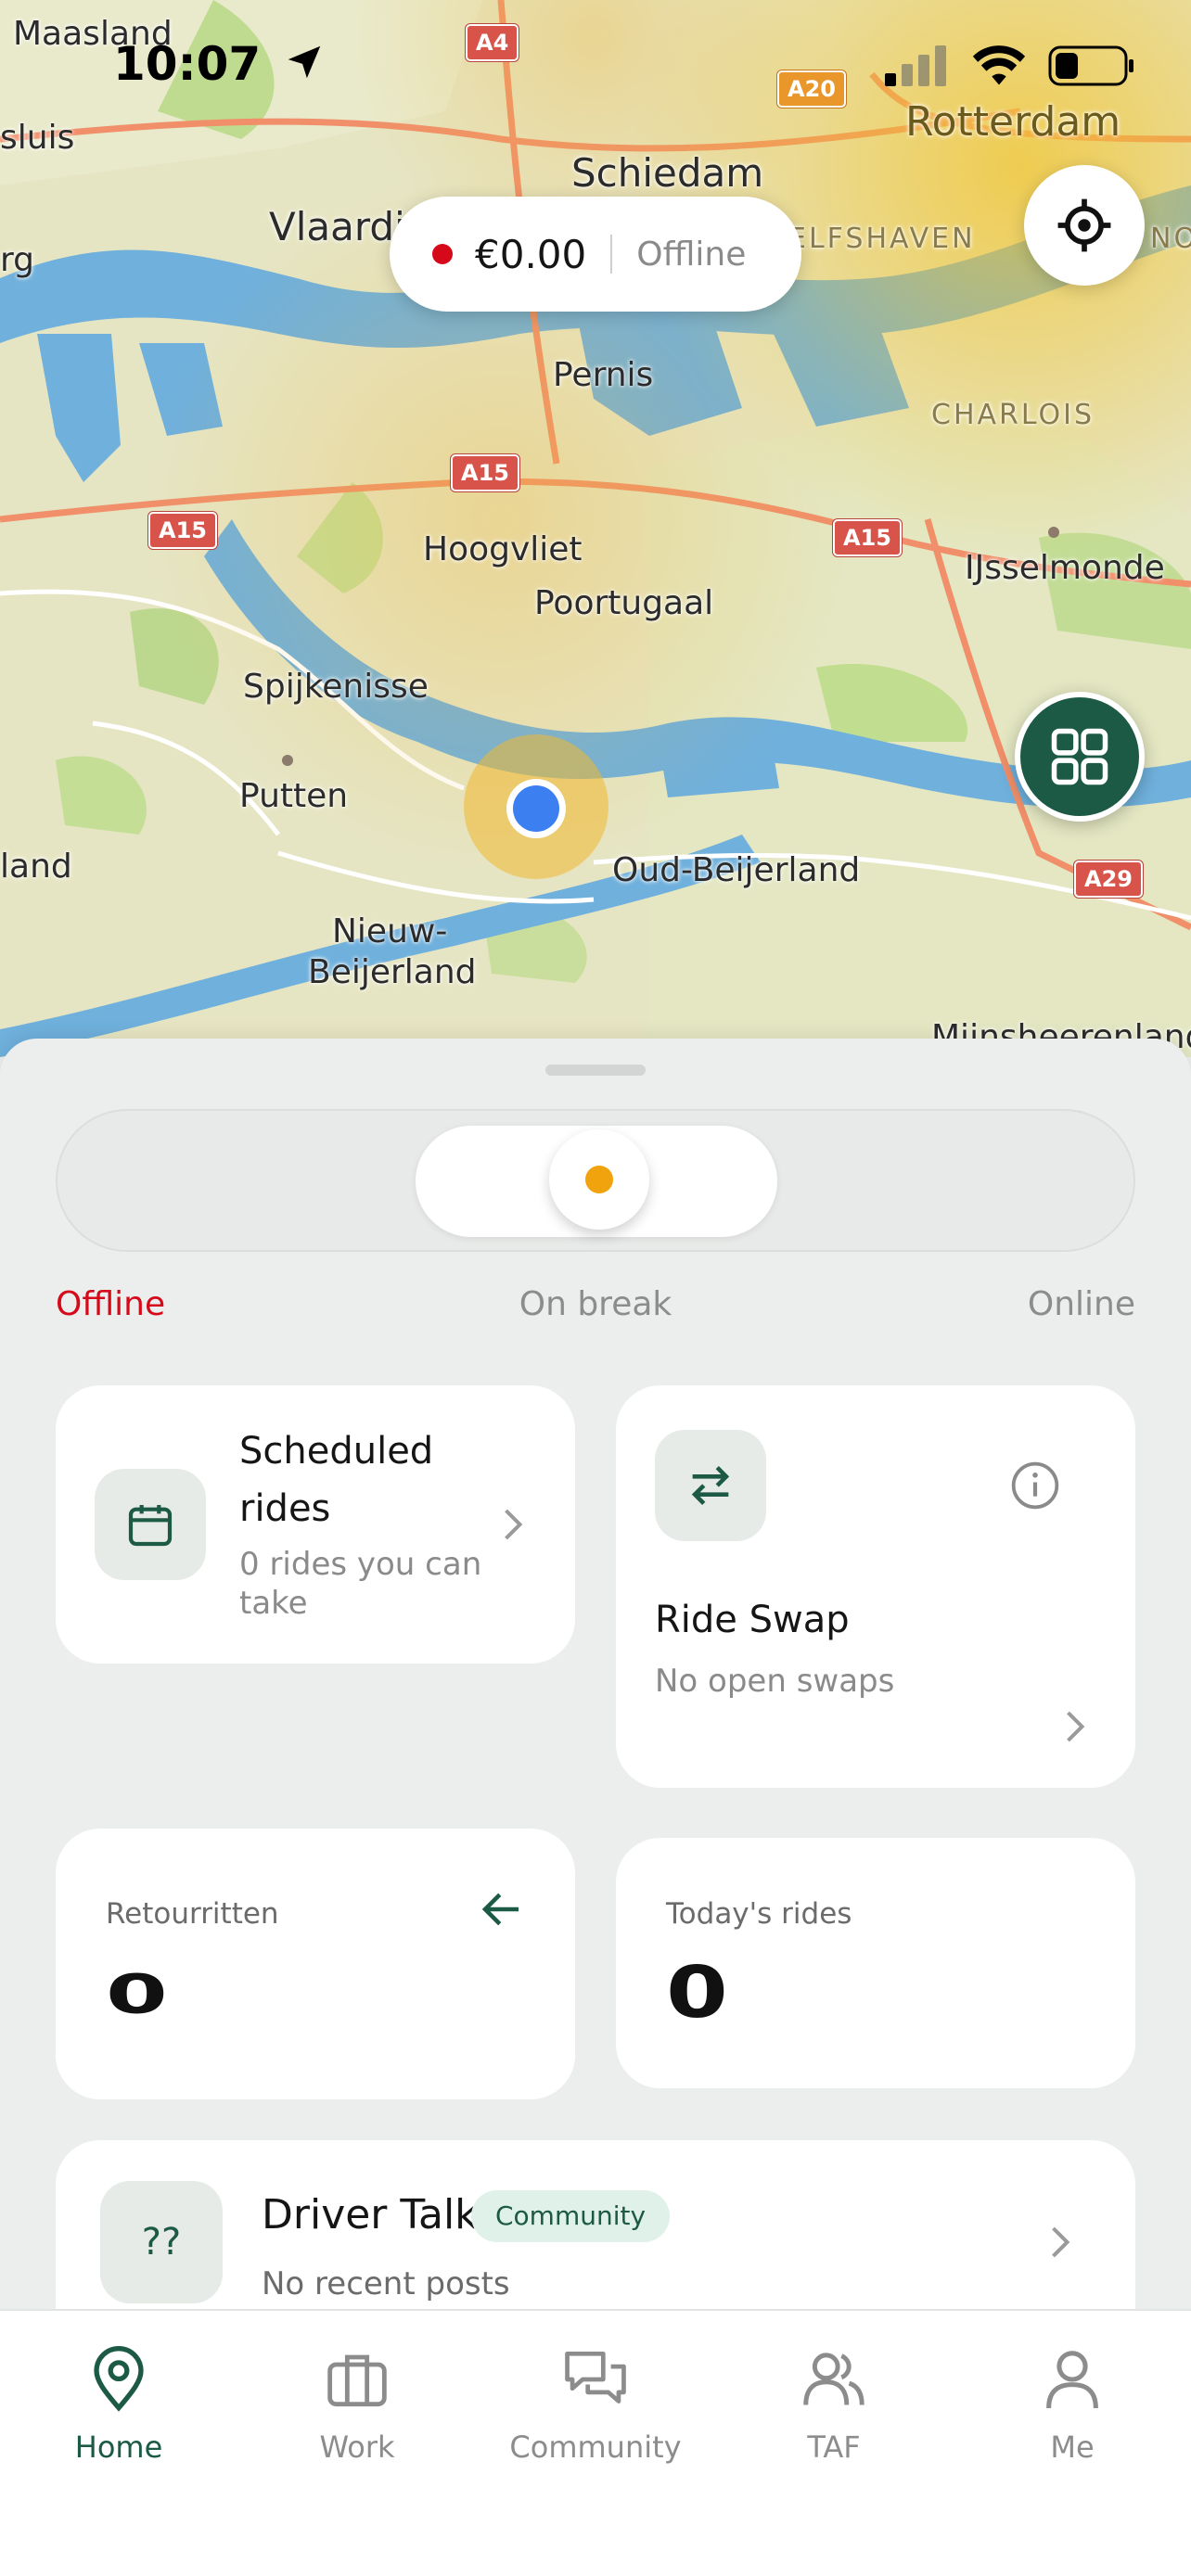 The height and width of the screenshot is (2576, 1191). I want to click on info-icon, so click(1035, 1485).